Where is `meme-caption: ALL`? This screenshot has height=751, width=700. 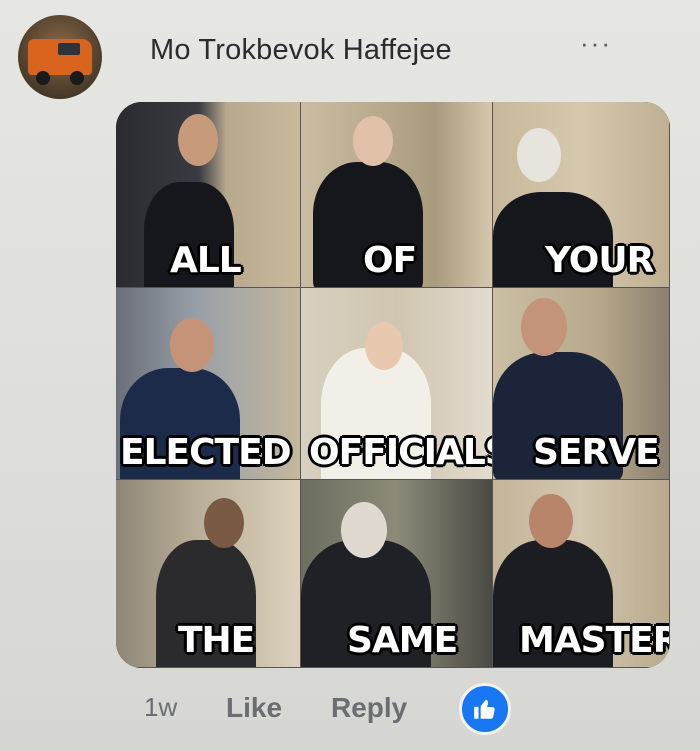 meme-caption: ALL is located at coordinates (206, 260).